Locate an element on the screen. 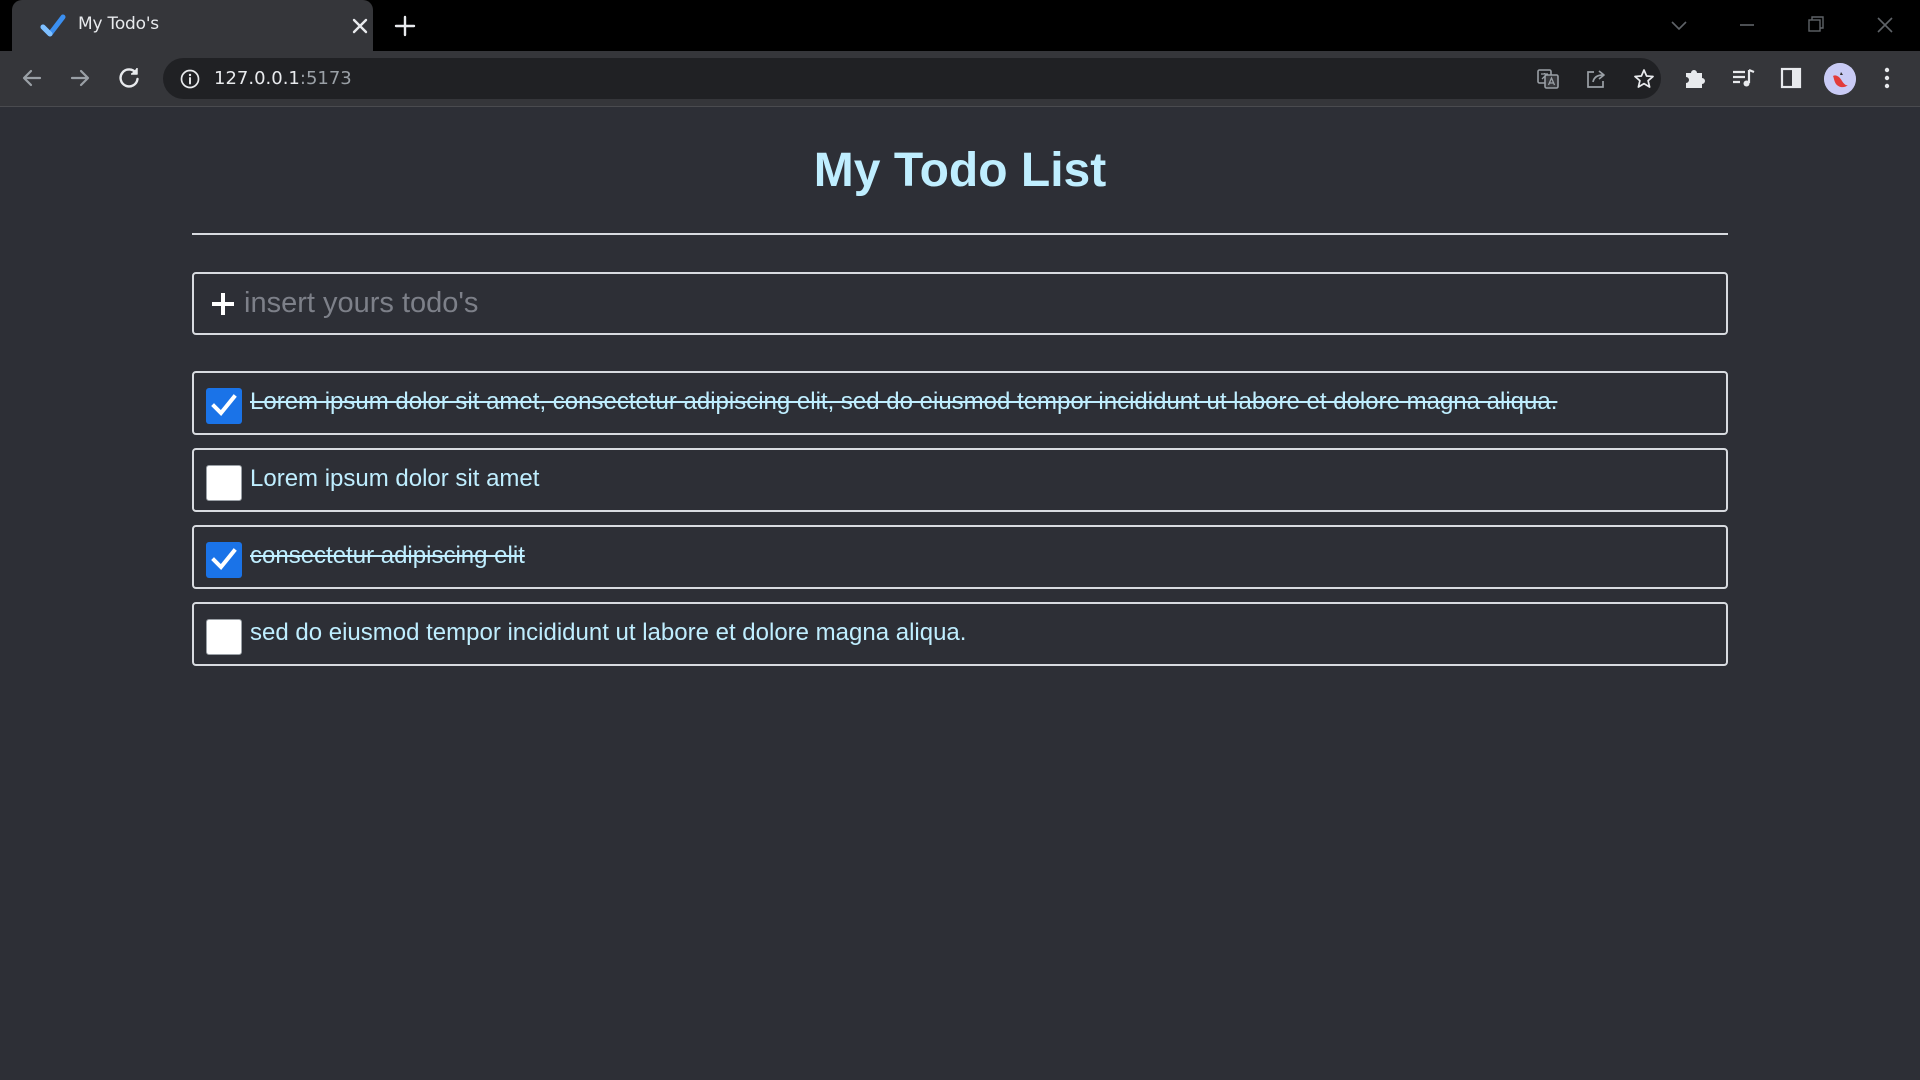  browser-tabstrip: My Todo's is located at coordinates (960, 25).